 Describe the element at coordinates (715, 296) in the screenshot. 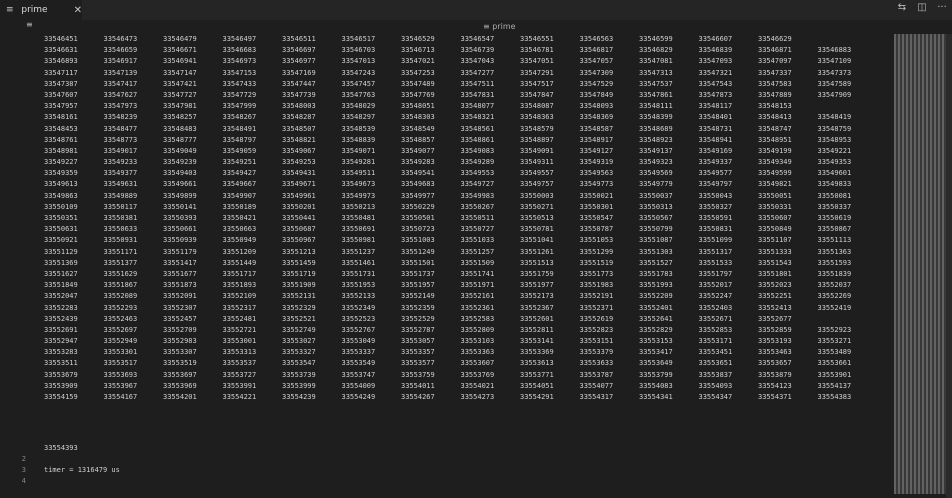

I see `prime-value: 33552247` at that location.